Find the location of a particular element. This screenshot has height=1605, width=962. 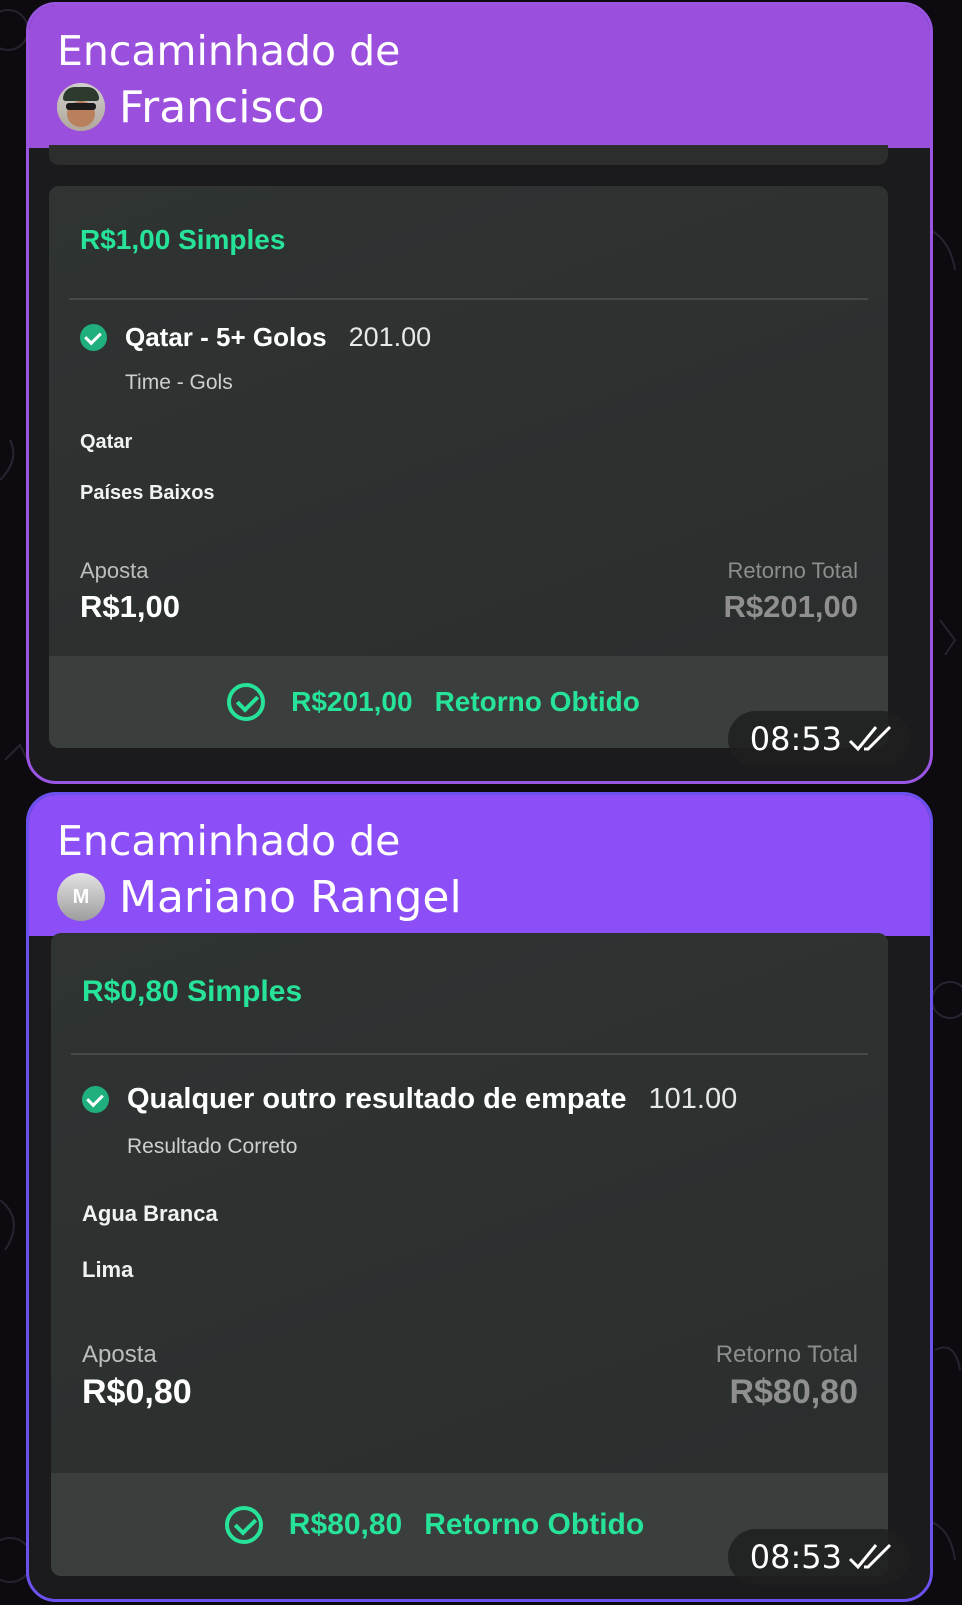

team-away: Países Baixos is located at coordinates (147, 493).